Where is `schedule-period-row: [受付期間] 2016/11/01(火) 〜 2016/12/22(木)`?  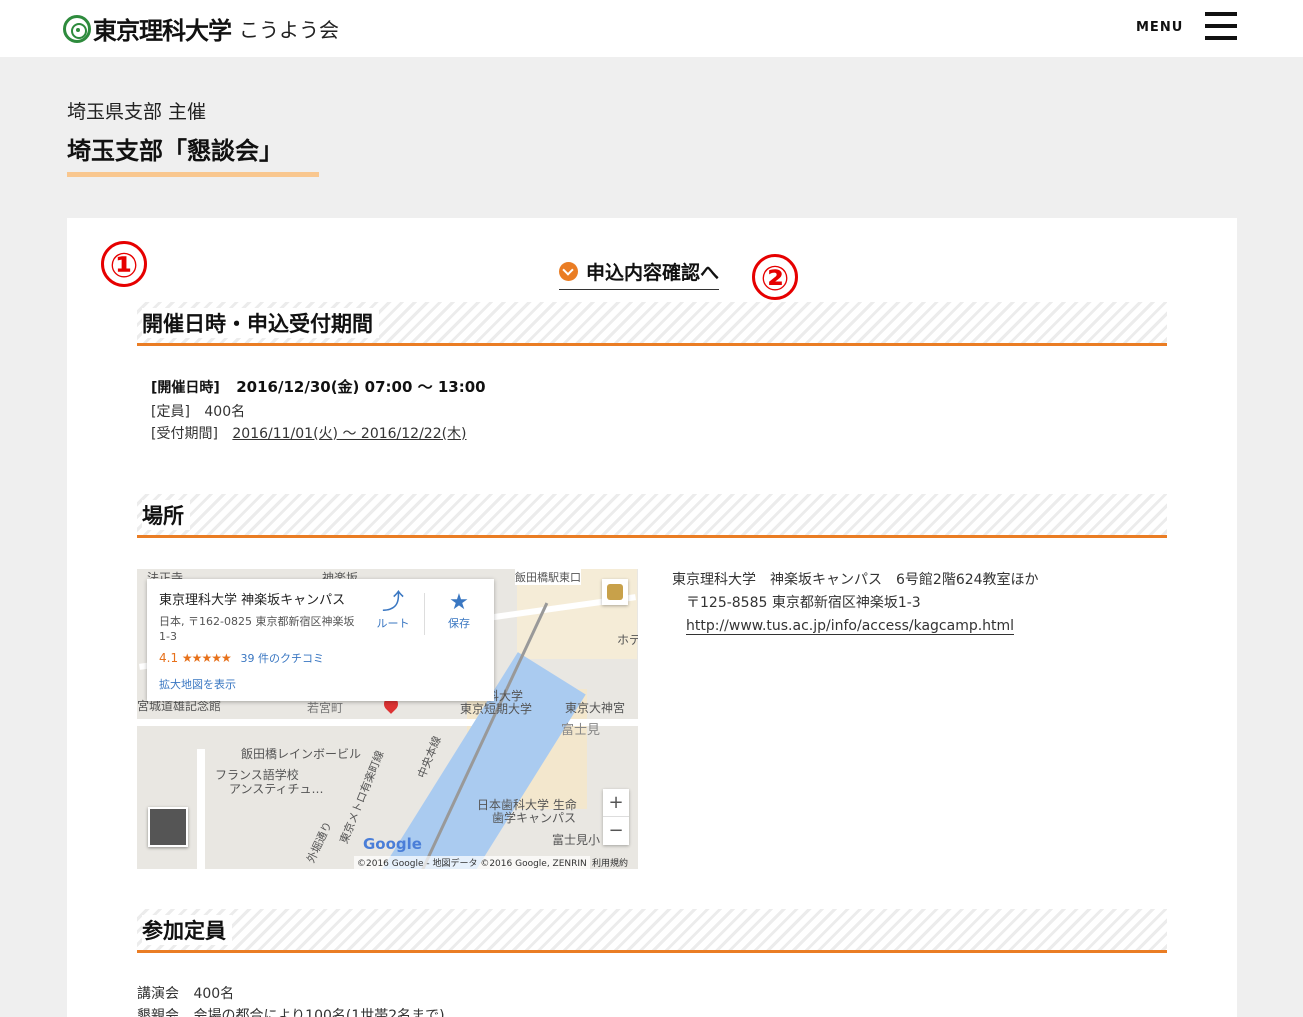 schedule-period-row: [受付期間] 2016/11/01(火) 〜 2016/12/22(木) is located at coordinates (309, 433).